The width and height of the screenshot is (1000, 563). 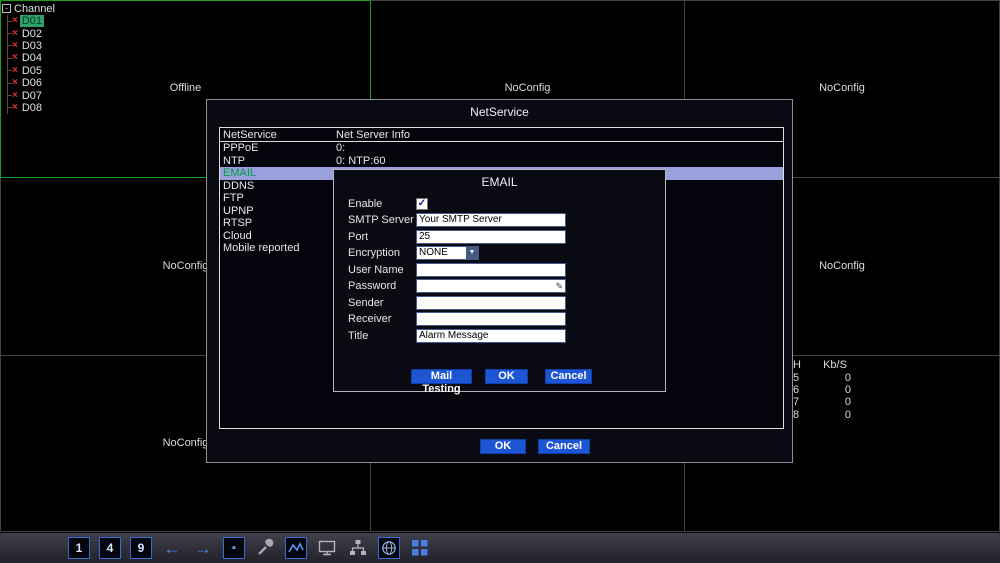 I want to click on email-dialog-title: EMAIL, so click(x=499, y=182).